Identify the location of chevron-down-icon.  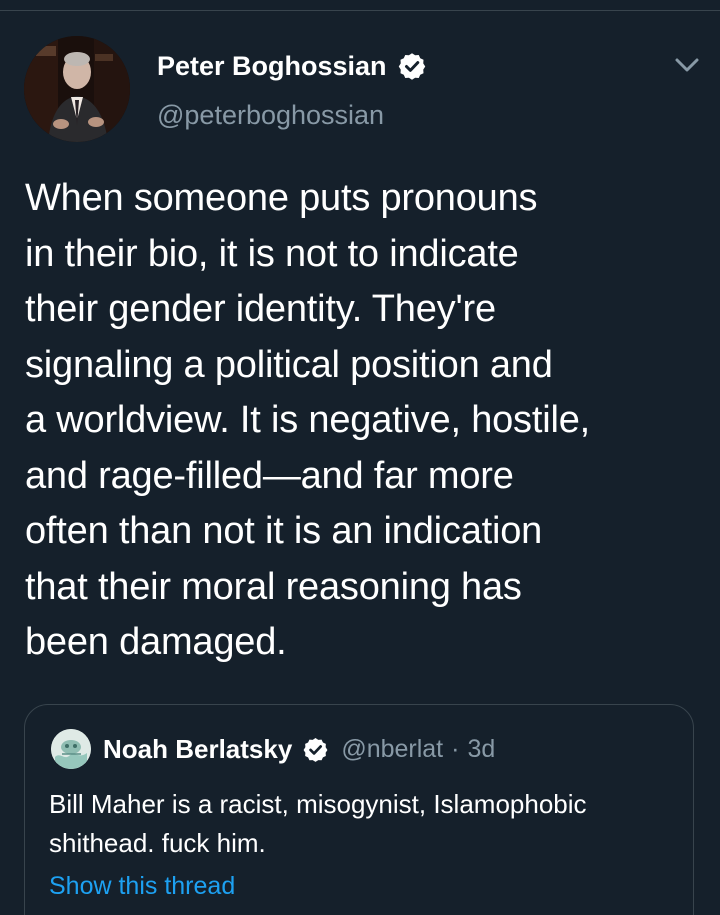
(687, 65).